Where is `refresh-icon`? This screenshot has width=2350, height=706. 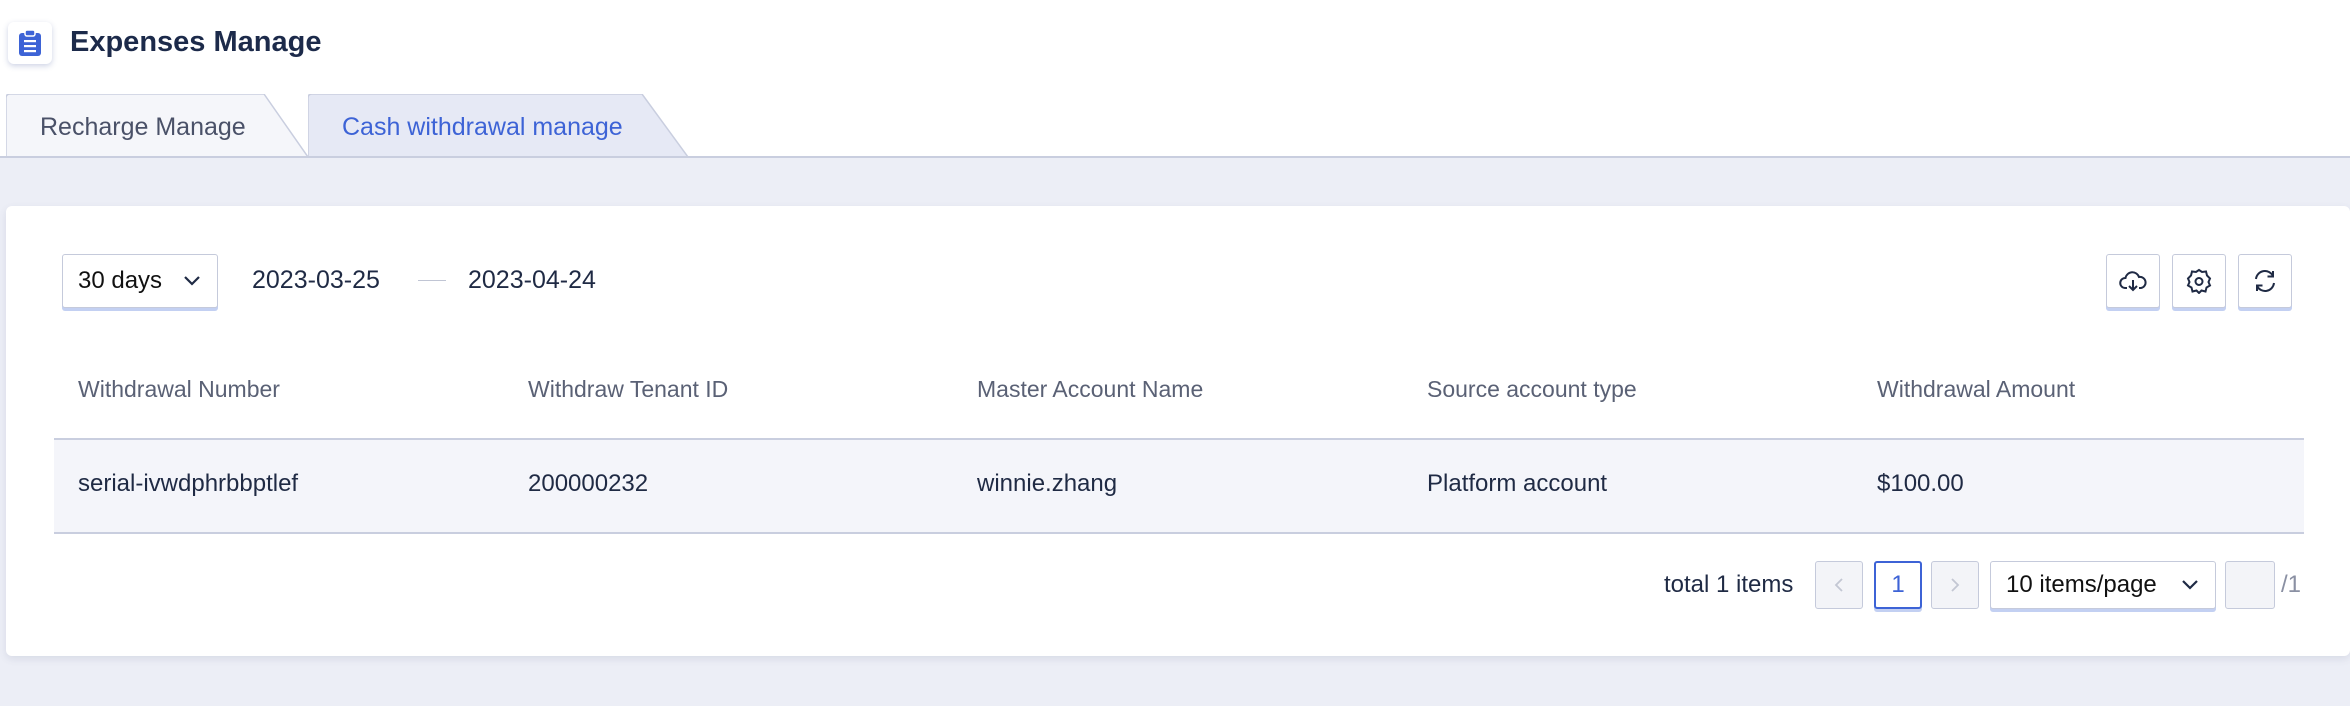 refresh-icon is located at coordinates (2265, 281).